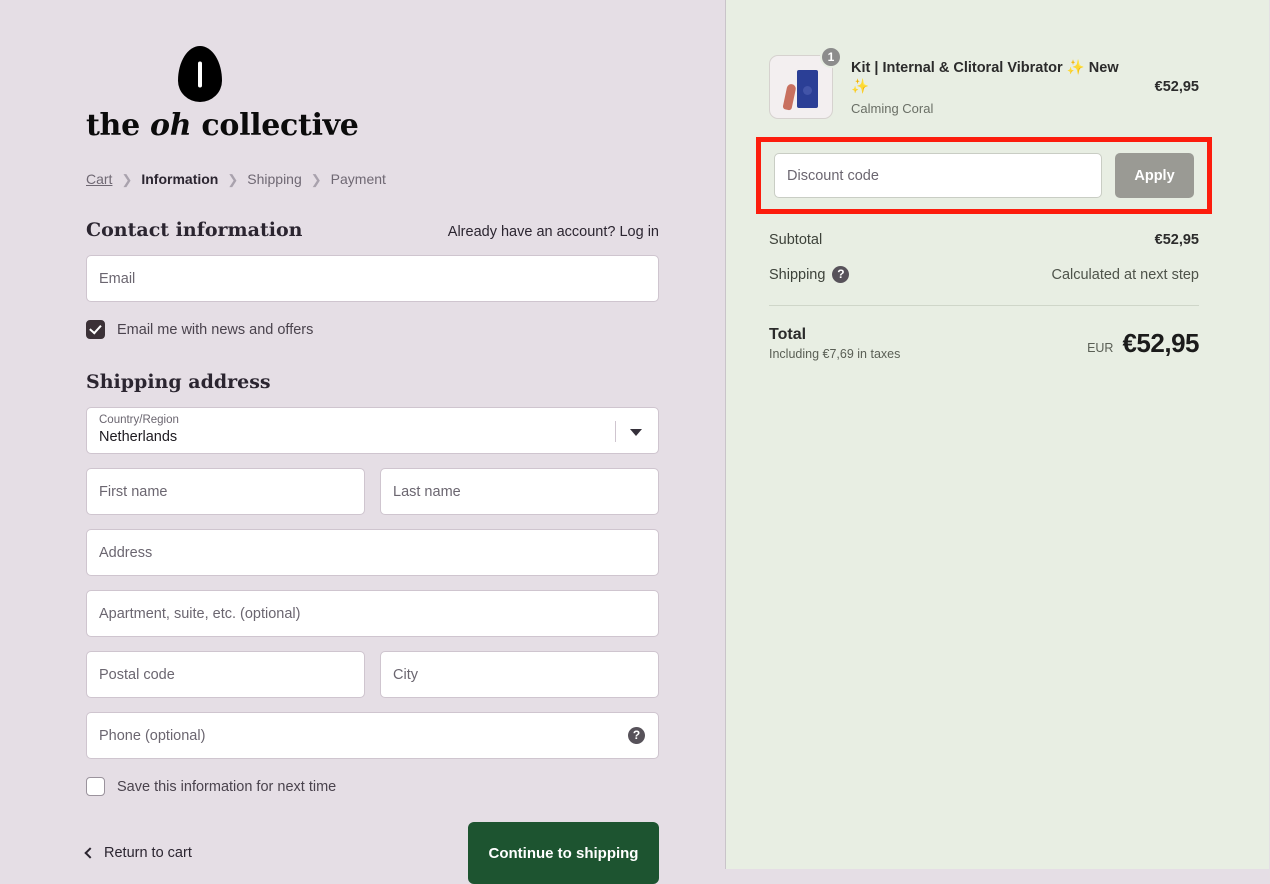  I want to click on phone-placeholder: Phone (optional), so click(152, 735).